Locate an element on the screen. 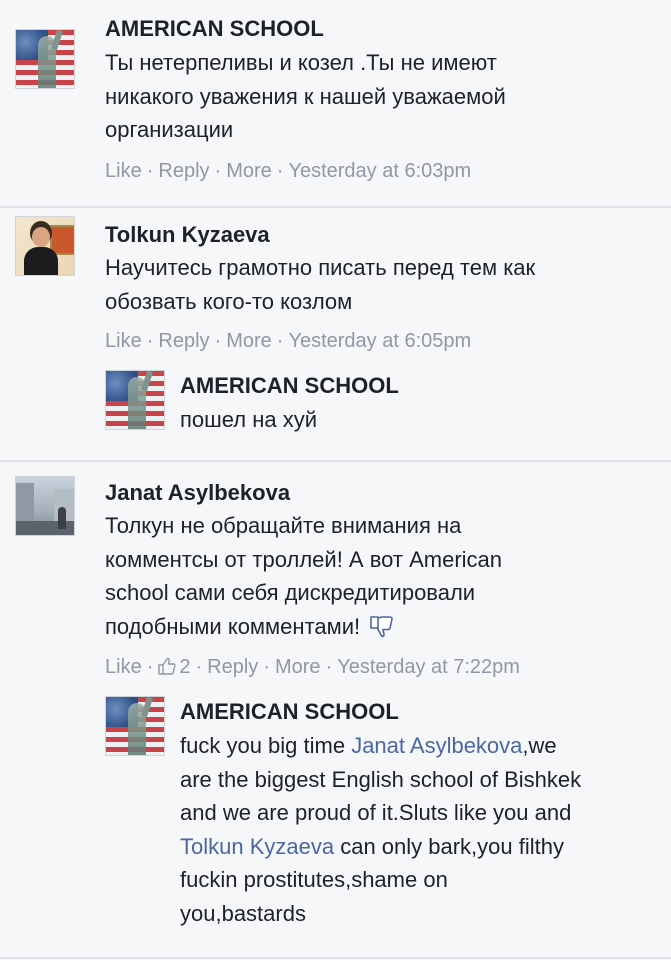 This screenshot has width=671, height=960. thumbs-up-icon is located at coordinates (167, 666).